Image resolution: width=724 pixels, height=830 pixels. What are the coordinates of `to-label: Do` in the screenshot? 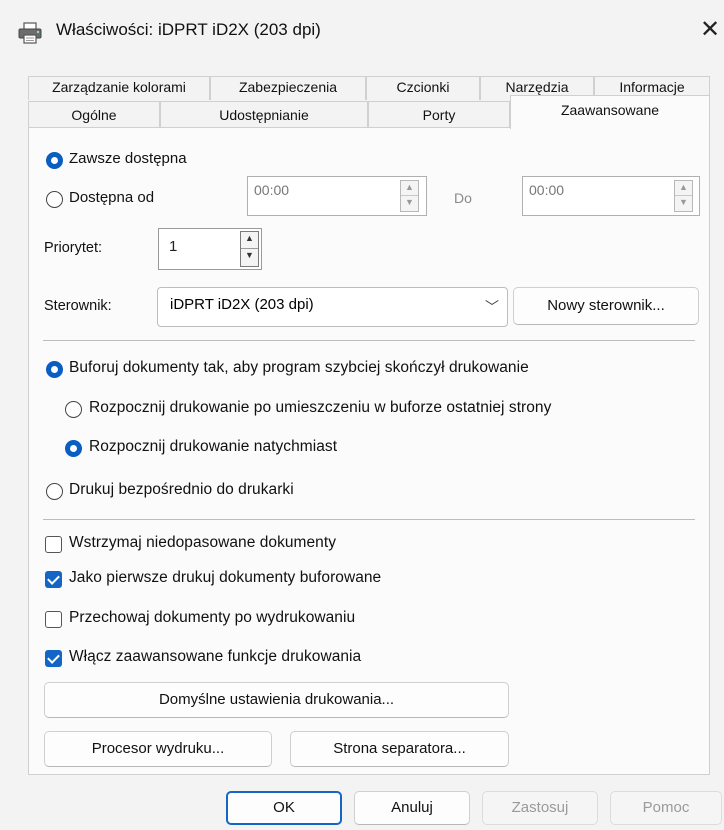 It's located at (463, 198).